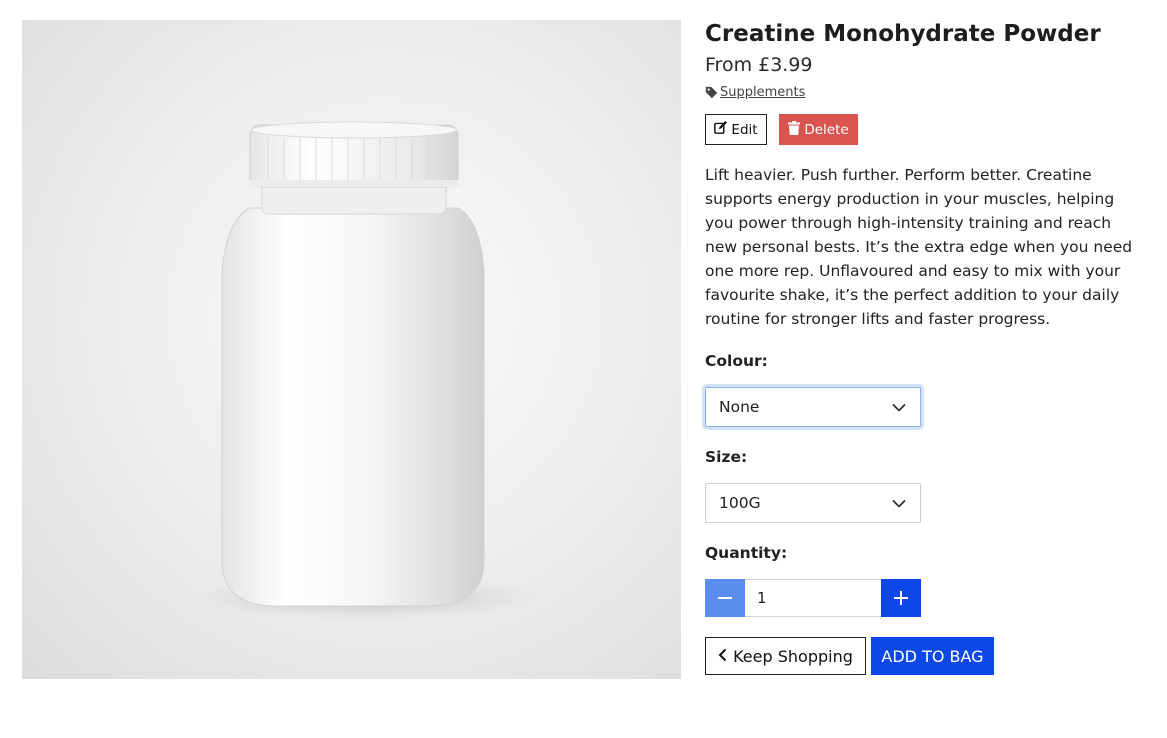 Image resolution: width=1167 pixels, height=738 pixels. I want to click on quantity-stepper: 1, so click(813, 598).